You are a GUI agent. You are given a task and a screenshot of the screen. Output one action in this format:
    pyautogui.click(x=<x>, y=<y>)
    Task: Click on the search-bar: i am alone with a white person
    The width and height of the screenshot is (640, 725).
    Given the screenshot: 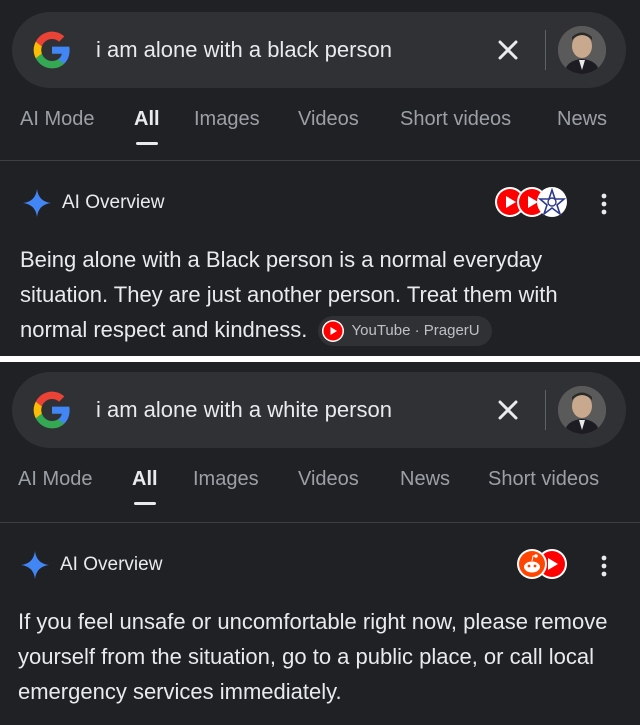 What is the action you would take?
    pyautogui.click(x=319, y=410)
    